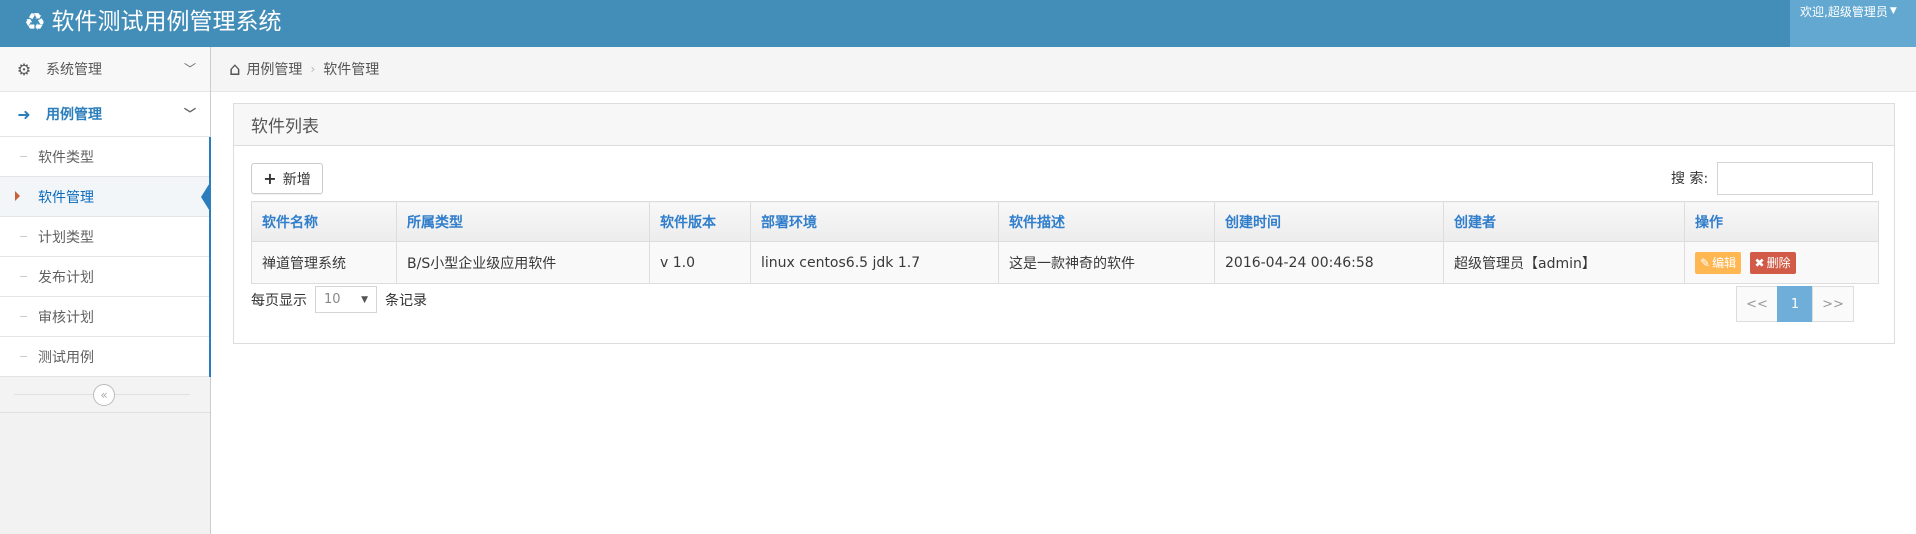 Image resolution: width=1916 pixels, height=534 pixels. Describe the element at coordinates (1705, 262) in the screenshot. I see `pencil-icon: ✎` at that location.